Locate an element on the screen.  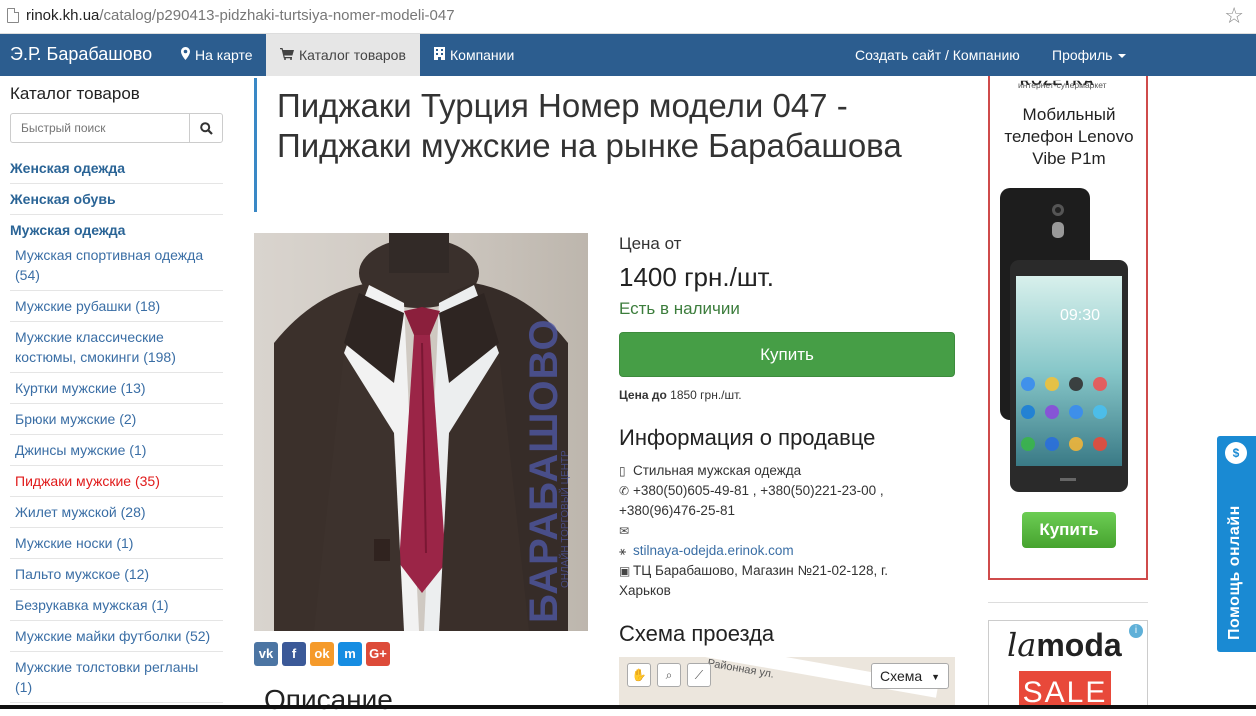
chat-bubble-icon: $ is located at coordinates (1236, 453).